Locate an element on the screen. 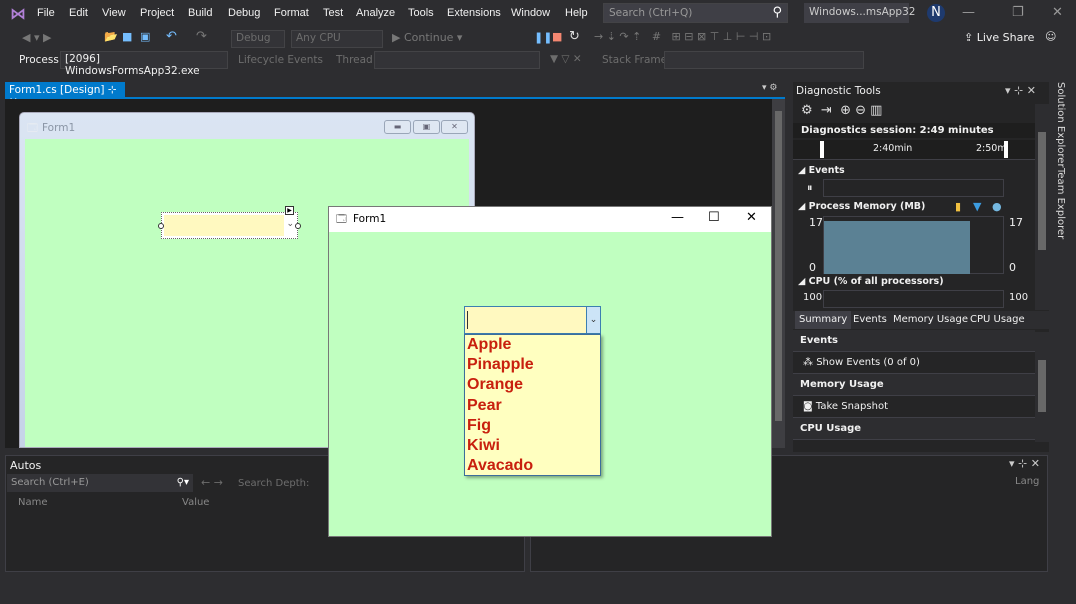 The image size is (1076, 604). thread-dropdown is located at coordinates (457, 60).